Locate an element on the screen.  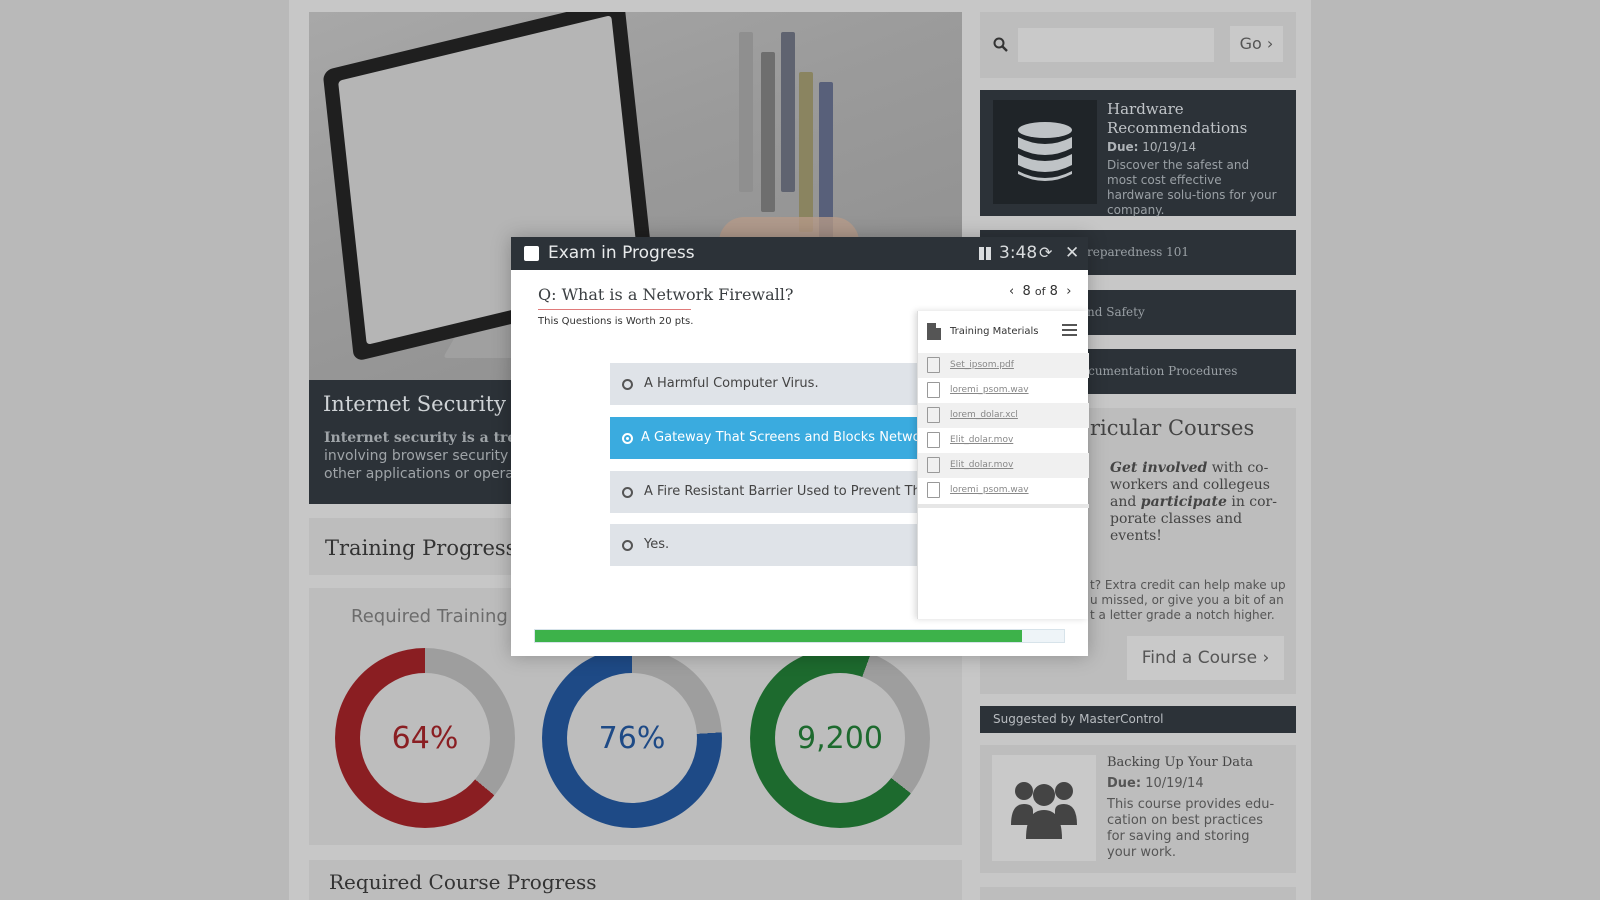
materials-title: Training Materials is located at coordinates (994, 331).